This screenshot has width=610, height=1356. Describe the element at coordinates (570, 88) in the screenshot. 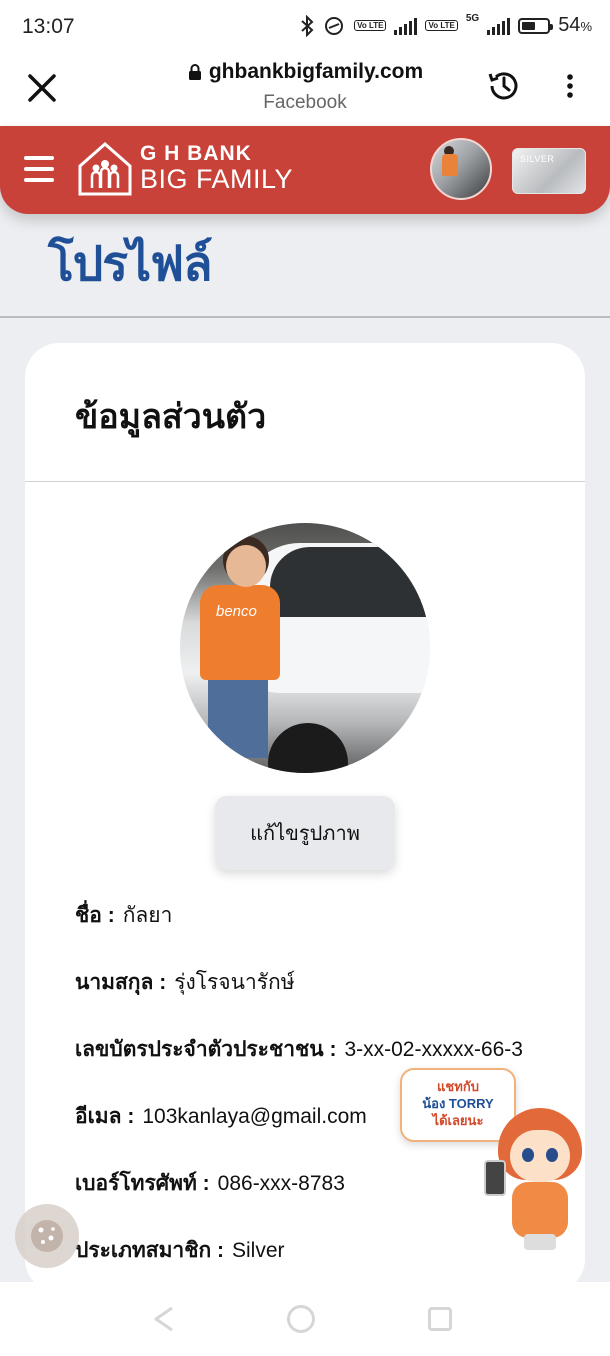

I see `more-options-icon` at that location.